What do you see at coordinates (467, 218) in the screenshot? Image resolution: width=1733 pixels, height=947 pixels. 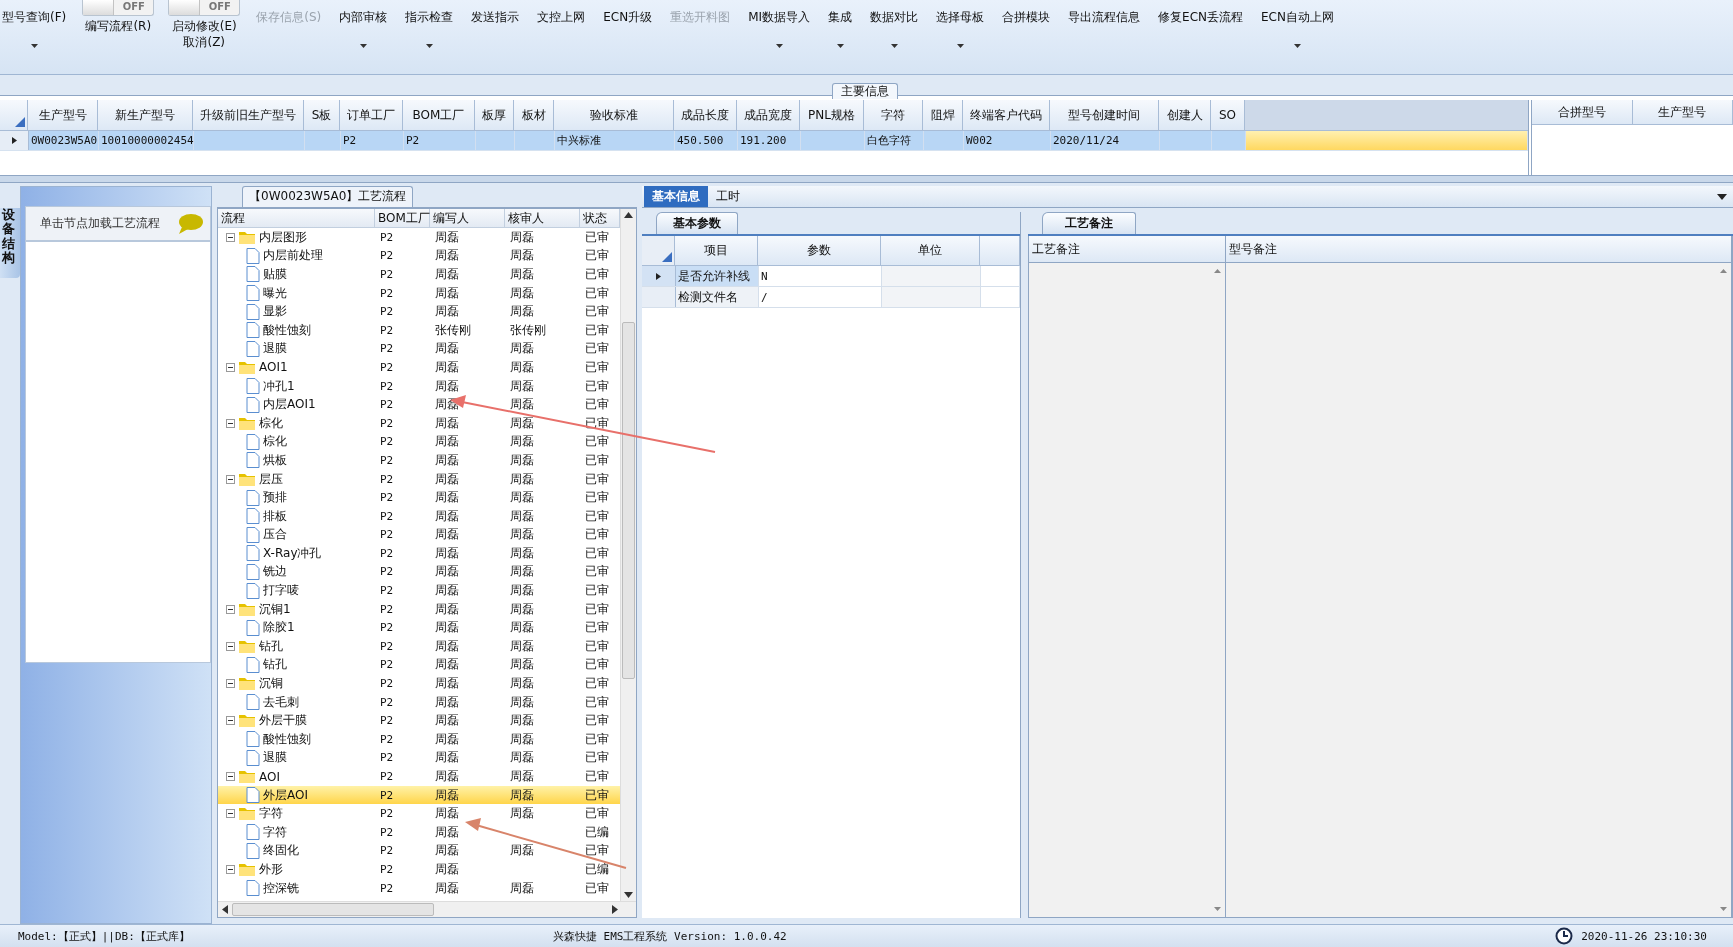 I see `column-header: 编写人` at bounding box center [467, 218].